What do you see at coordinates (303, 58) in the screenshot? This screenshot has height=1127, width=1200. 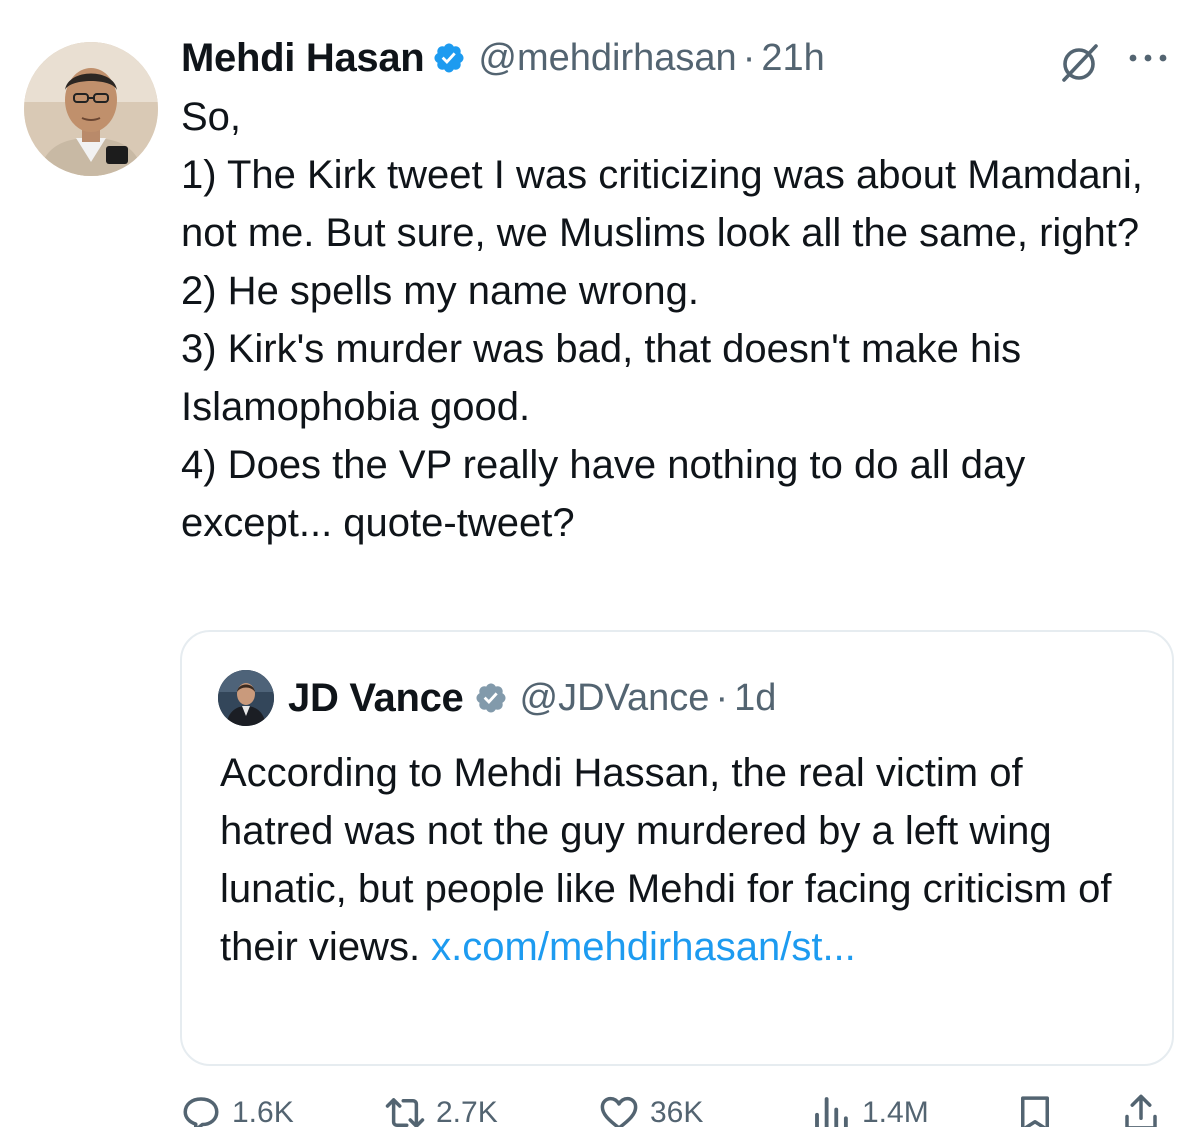 I see `author-name: Mehdi Hasan` at bounding box center [303, 58].